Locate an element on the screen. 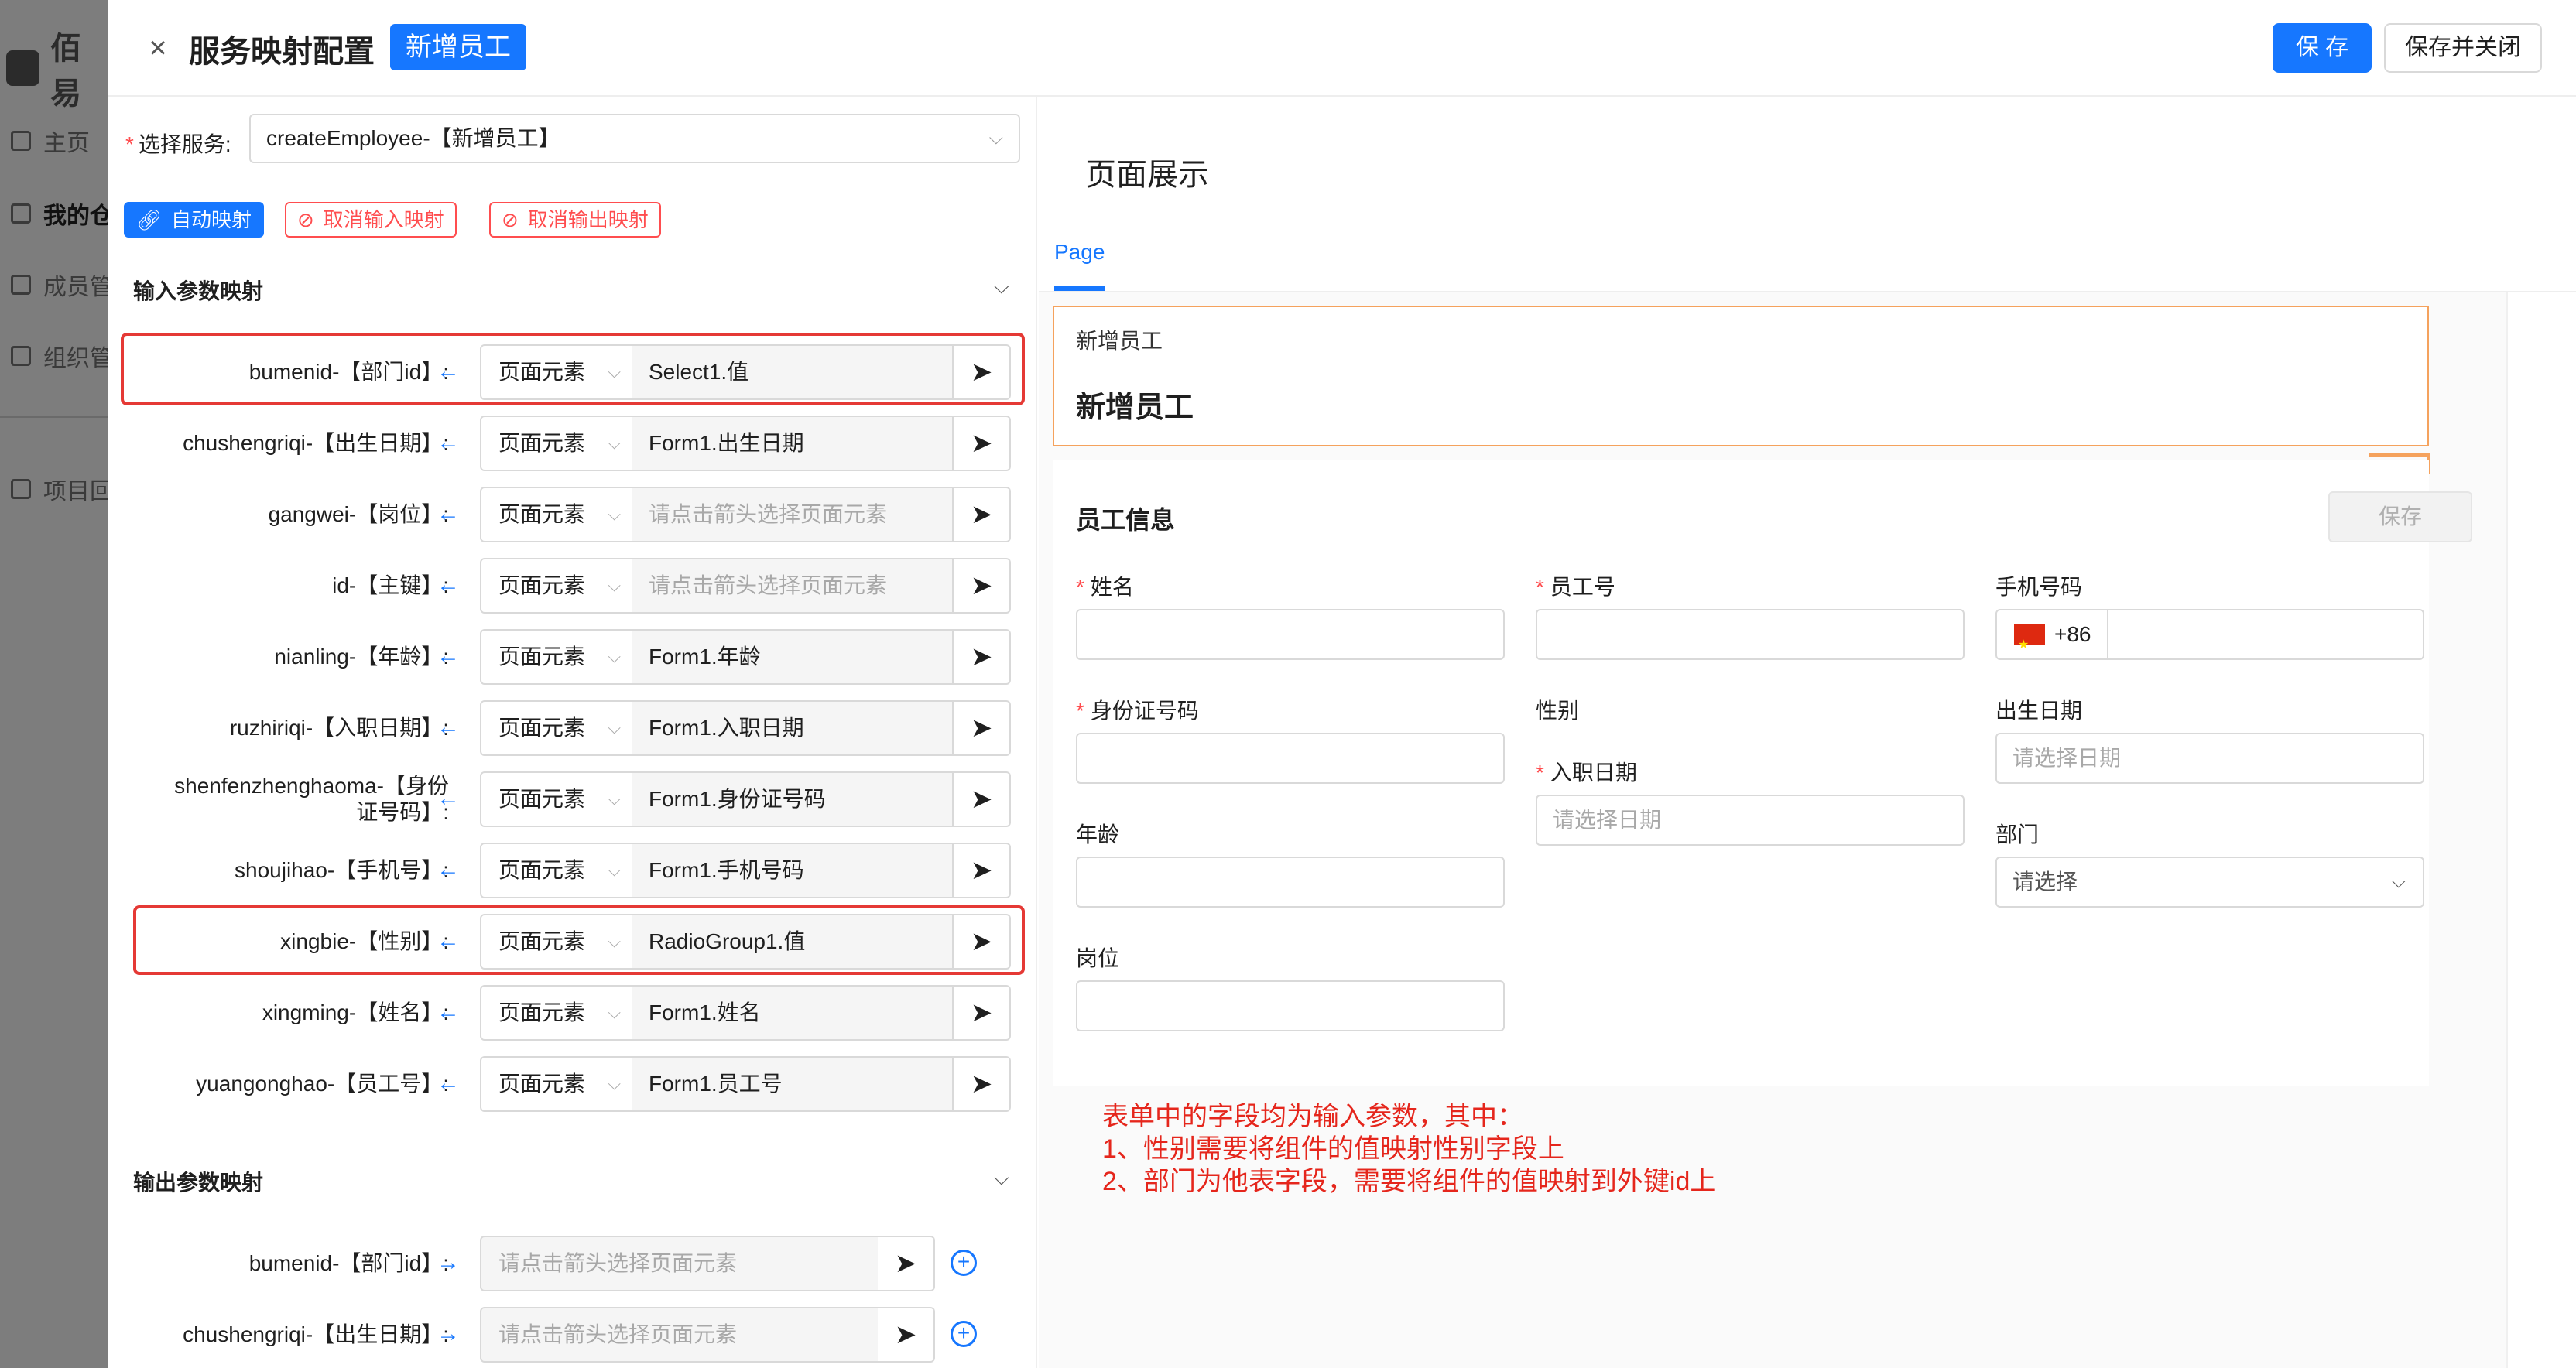  phone-label: 手机号码 is located at coordinates (2039, 587).